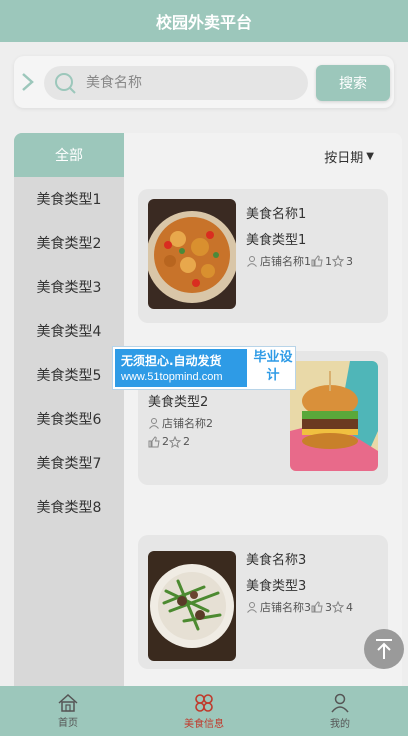  What do you see at coordinates (171, 361) in the screenshot?
I see `watermark-line1: 无须担心.自动发货` at bounding box center [171, 361].